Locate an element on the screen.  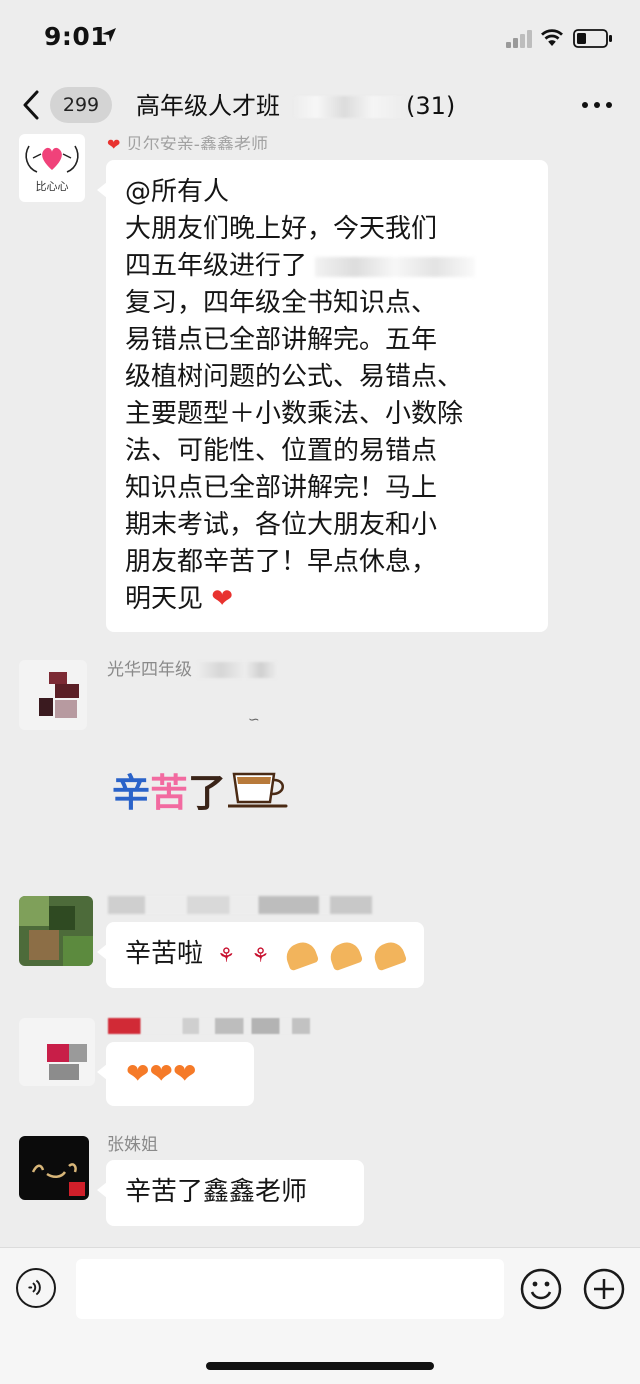
message-bubble: 辛苦了鑫鑫老师 is located at coordinates (230, 1193).